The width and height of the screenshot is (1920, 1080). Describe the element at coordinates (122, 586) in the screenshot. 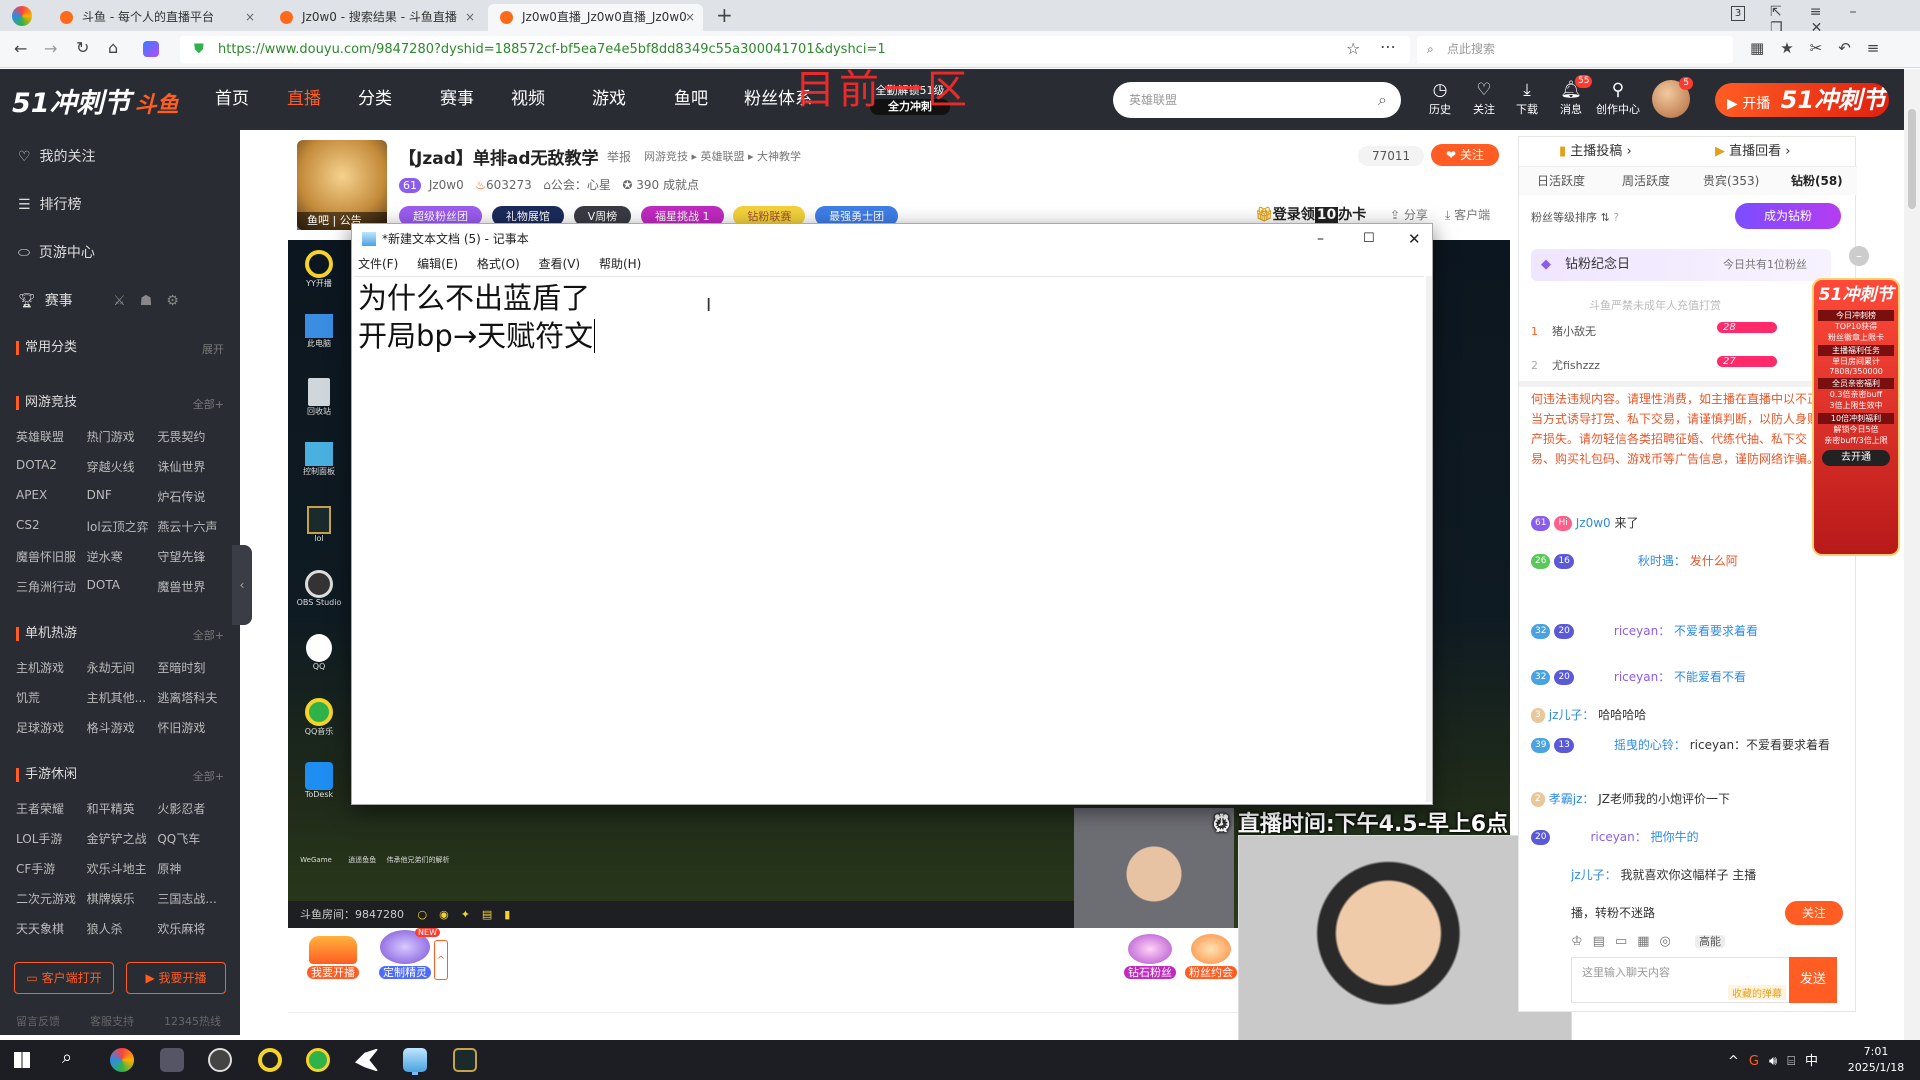

I see `category-link: DOTA` at that location.